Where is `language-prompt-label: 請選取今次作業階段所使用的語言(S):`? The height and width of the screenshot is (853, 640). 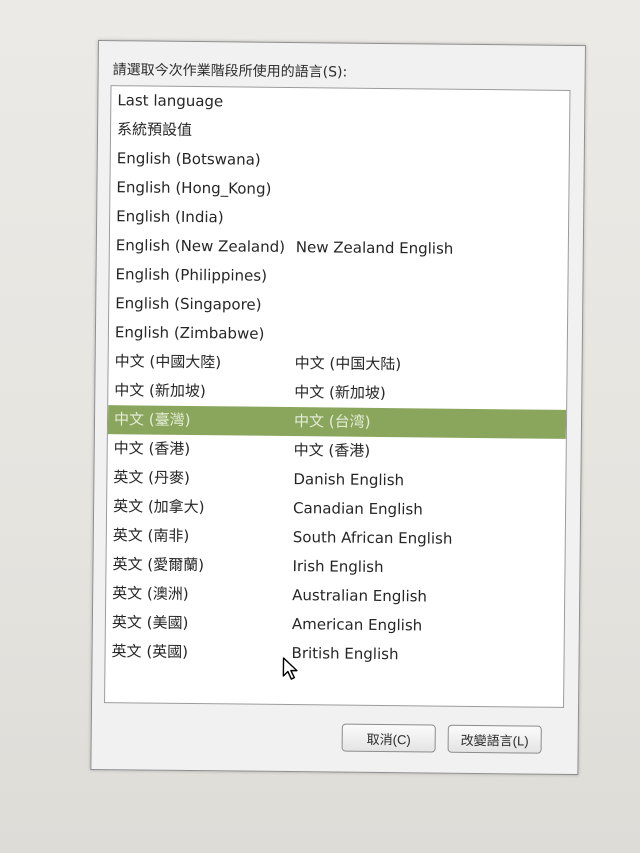
language-prompt-label: 請選取今次作業階段所使用的語言(S): is located at coordinates (230, 71).